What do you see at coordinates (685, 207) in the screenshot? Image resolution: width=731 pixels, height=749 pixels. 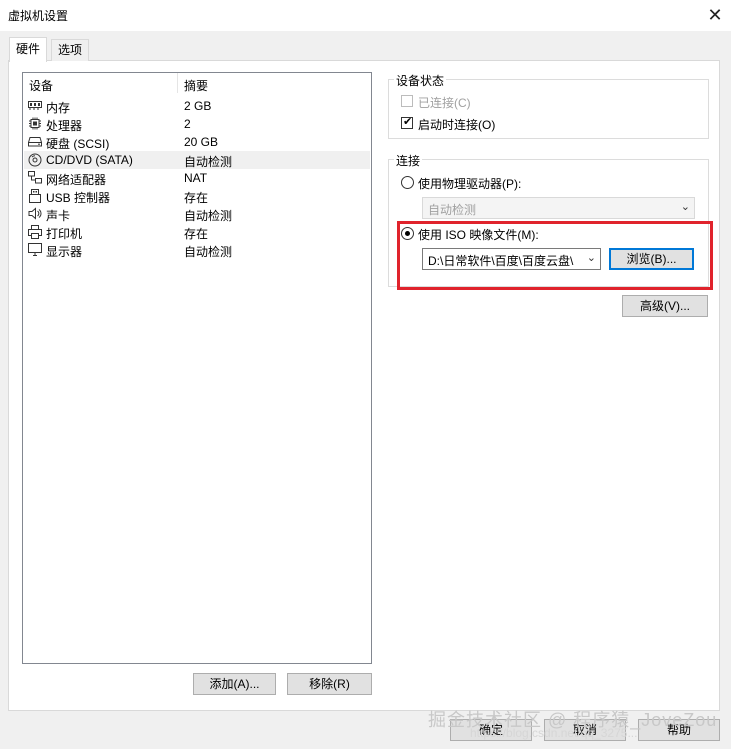 I see `chevron-down-icon: ⌄` at bounding box center [685, 207].